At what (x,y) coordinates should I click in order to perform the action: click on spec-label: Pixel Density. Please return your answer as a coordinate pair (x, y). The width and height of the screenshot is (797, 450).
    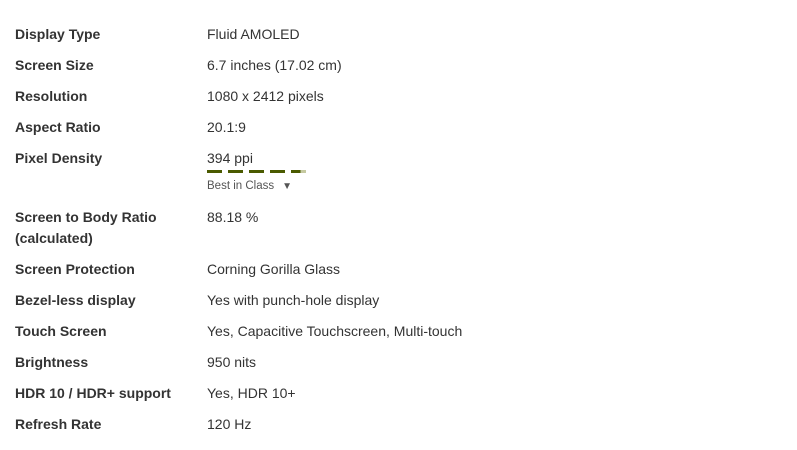
    Looking at the image, I should click on (59, 158).